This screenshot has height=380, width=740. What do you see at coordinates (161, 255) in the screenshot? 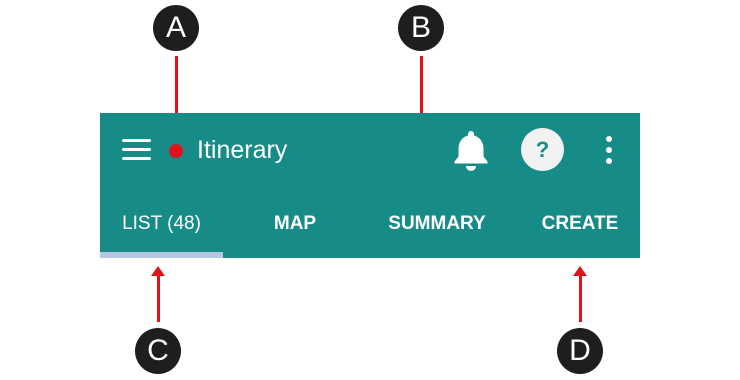
I see `active-tab-indicator` at bounding box center [161, 255].